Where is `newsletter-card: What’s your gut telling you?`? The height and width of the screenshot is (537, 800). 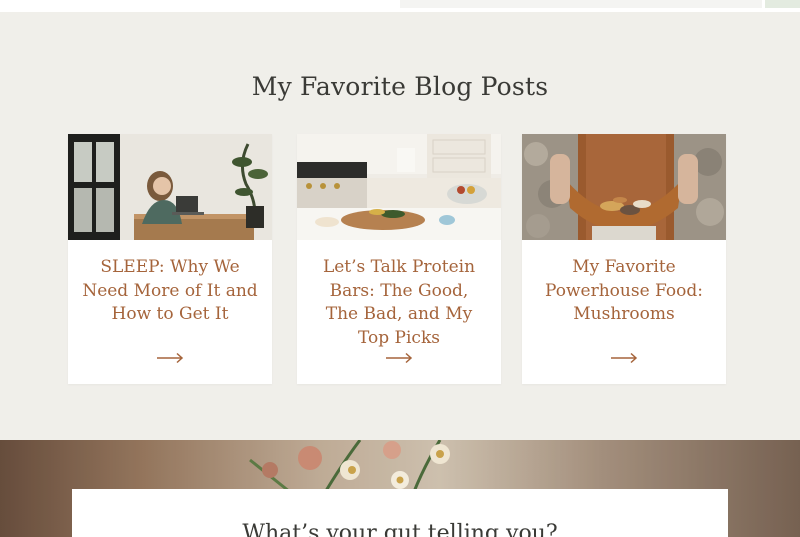 newsletter-card: What’s your gut telling you? is located at coordinates (400, 513).